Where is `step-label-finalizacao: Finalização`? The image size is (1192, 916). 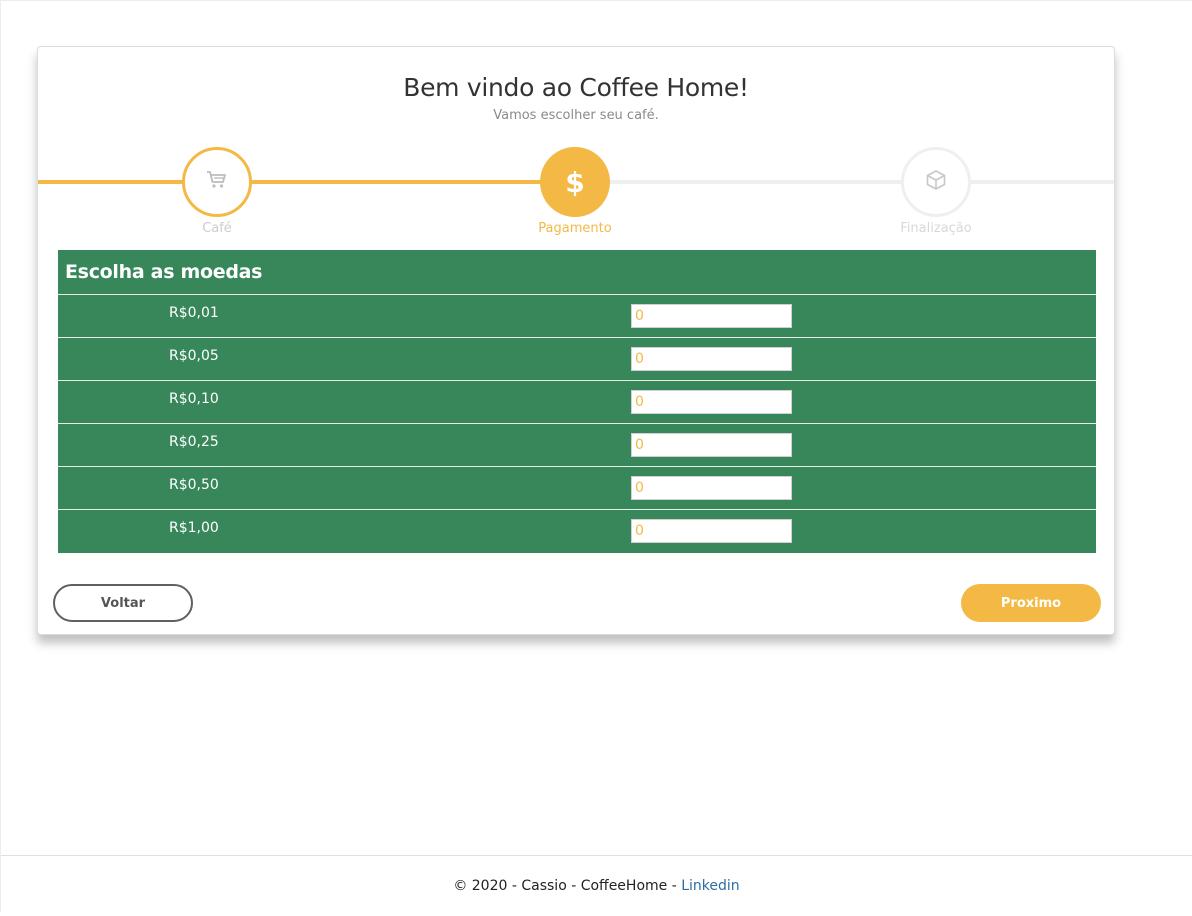 step-label-finalizacao: Finalização is located at coordinates (936, 228).